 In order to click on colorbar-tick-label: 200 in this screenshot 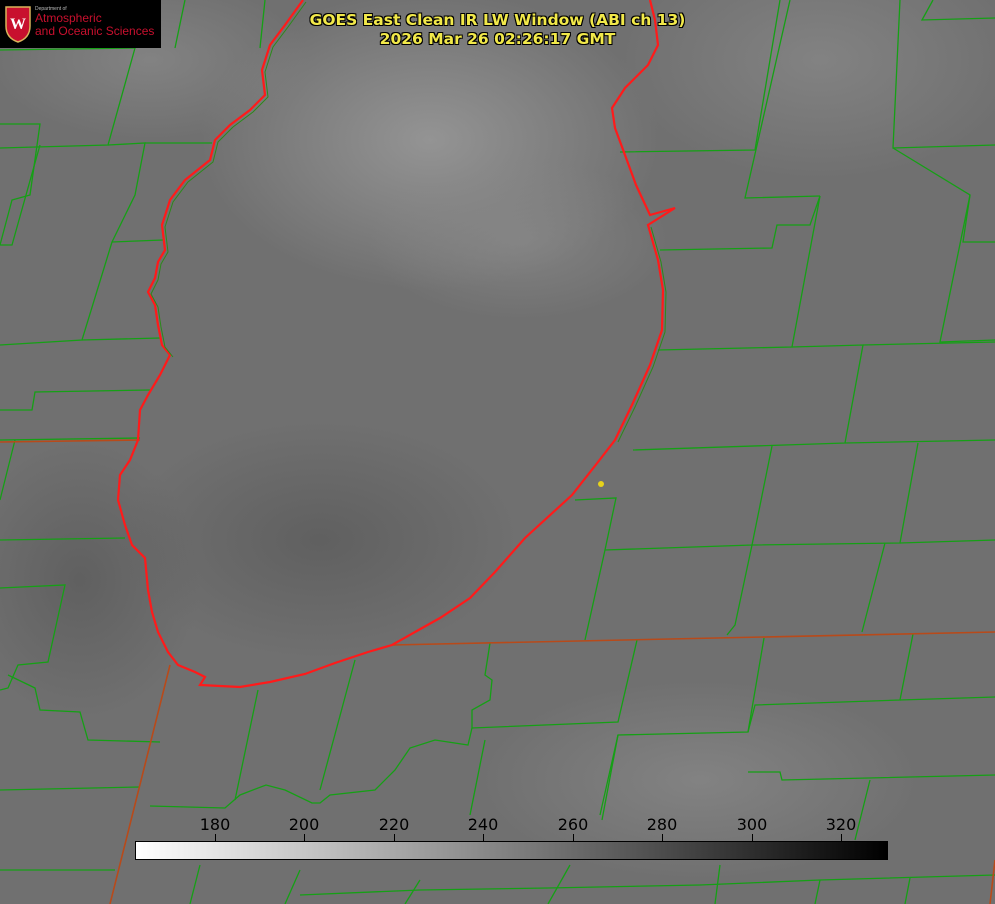, I will do `click(304, 824)`.